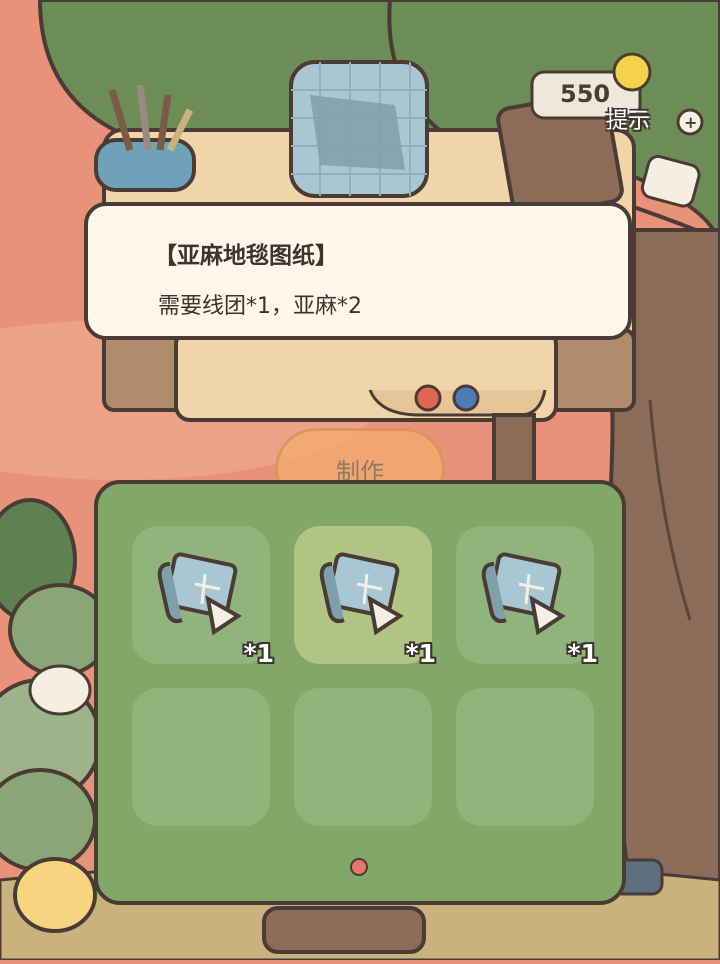 The height and width of the screenshot is (964, 720). I want to click on inventory-slot-1: *1, so click(203, 597).